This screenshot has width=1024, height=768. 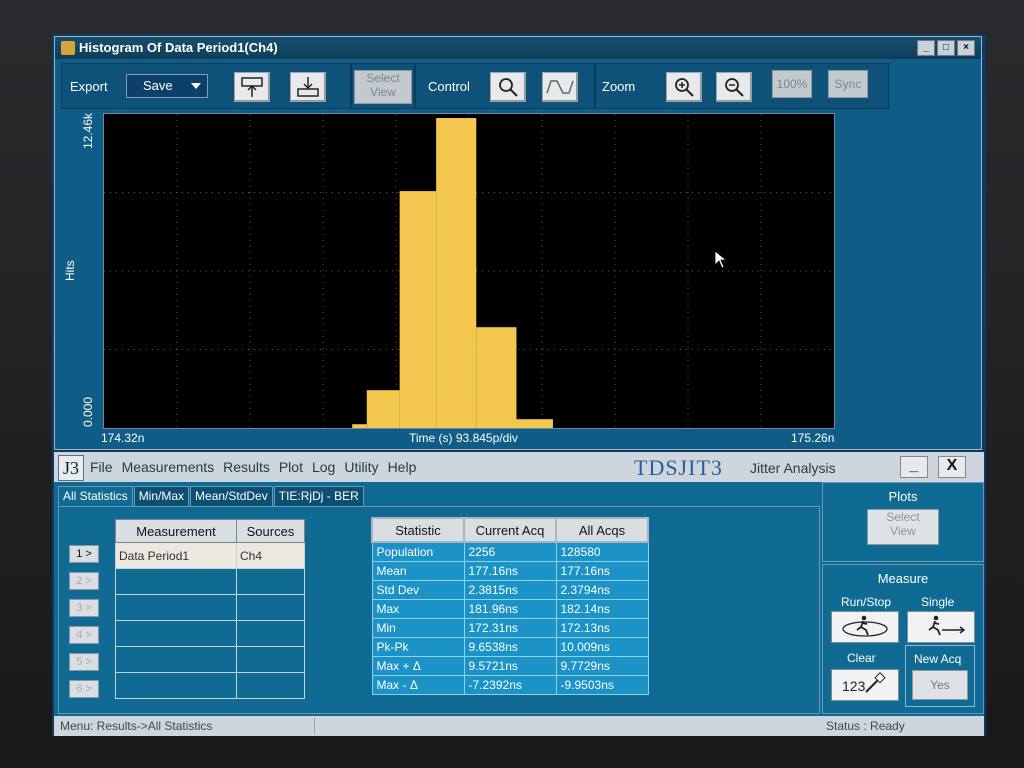 What do you see at coordinates (946, 48) in the screenshot?
I see `maximize-button: □` at bounding box center [946, 48].